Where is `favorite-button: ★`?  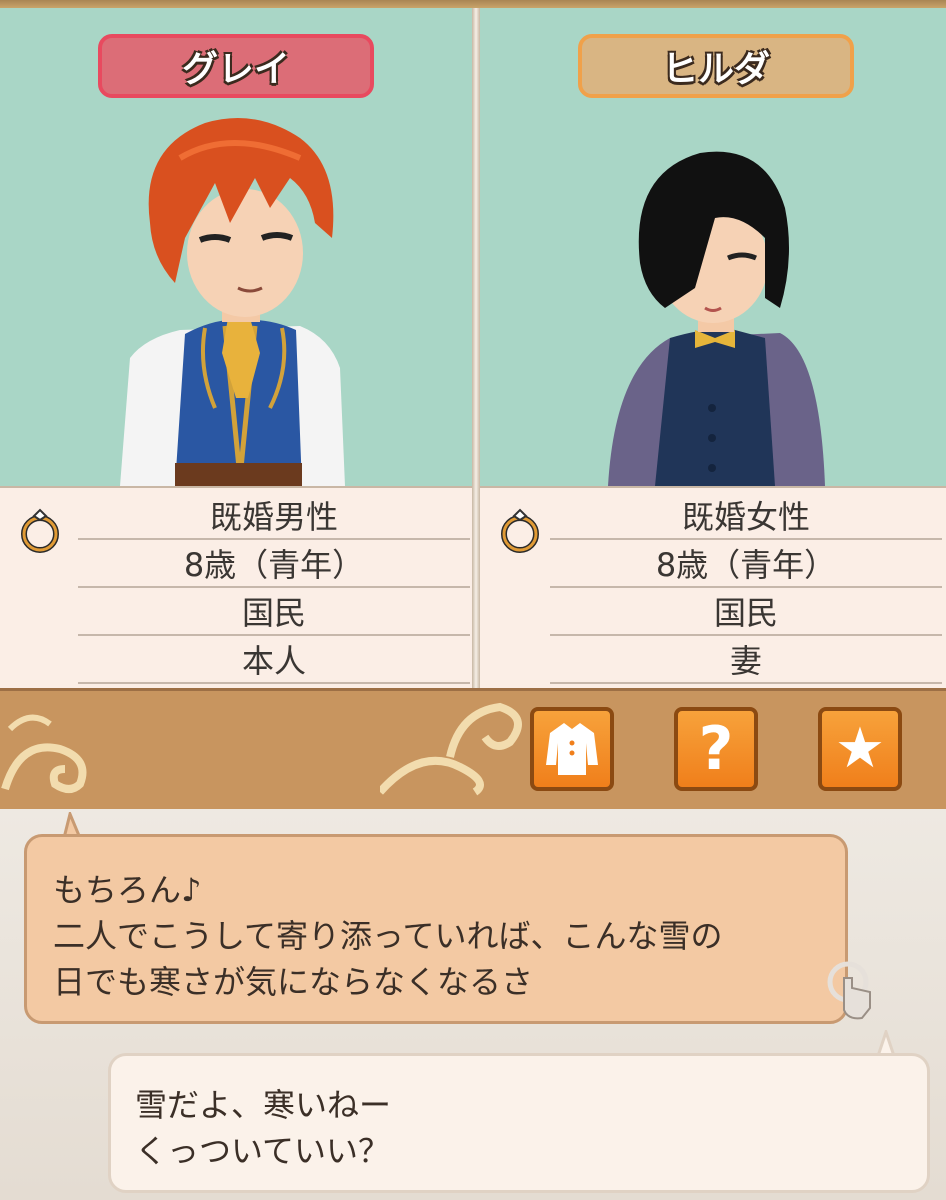 favorite-button: ★ is located at coordinates (860, 749).